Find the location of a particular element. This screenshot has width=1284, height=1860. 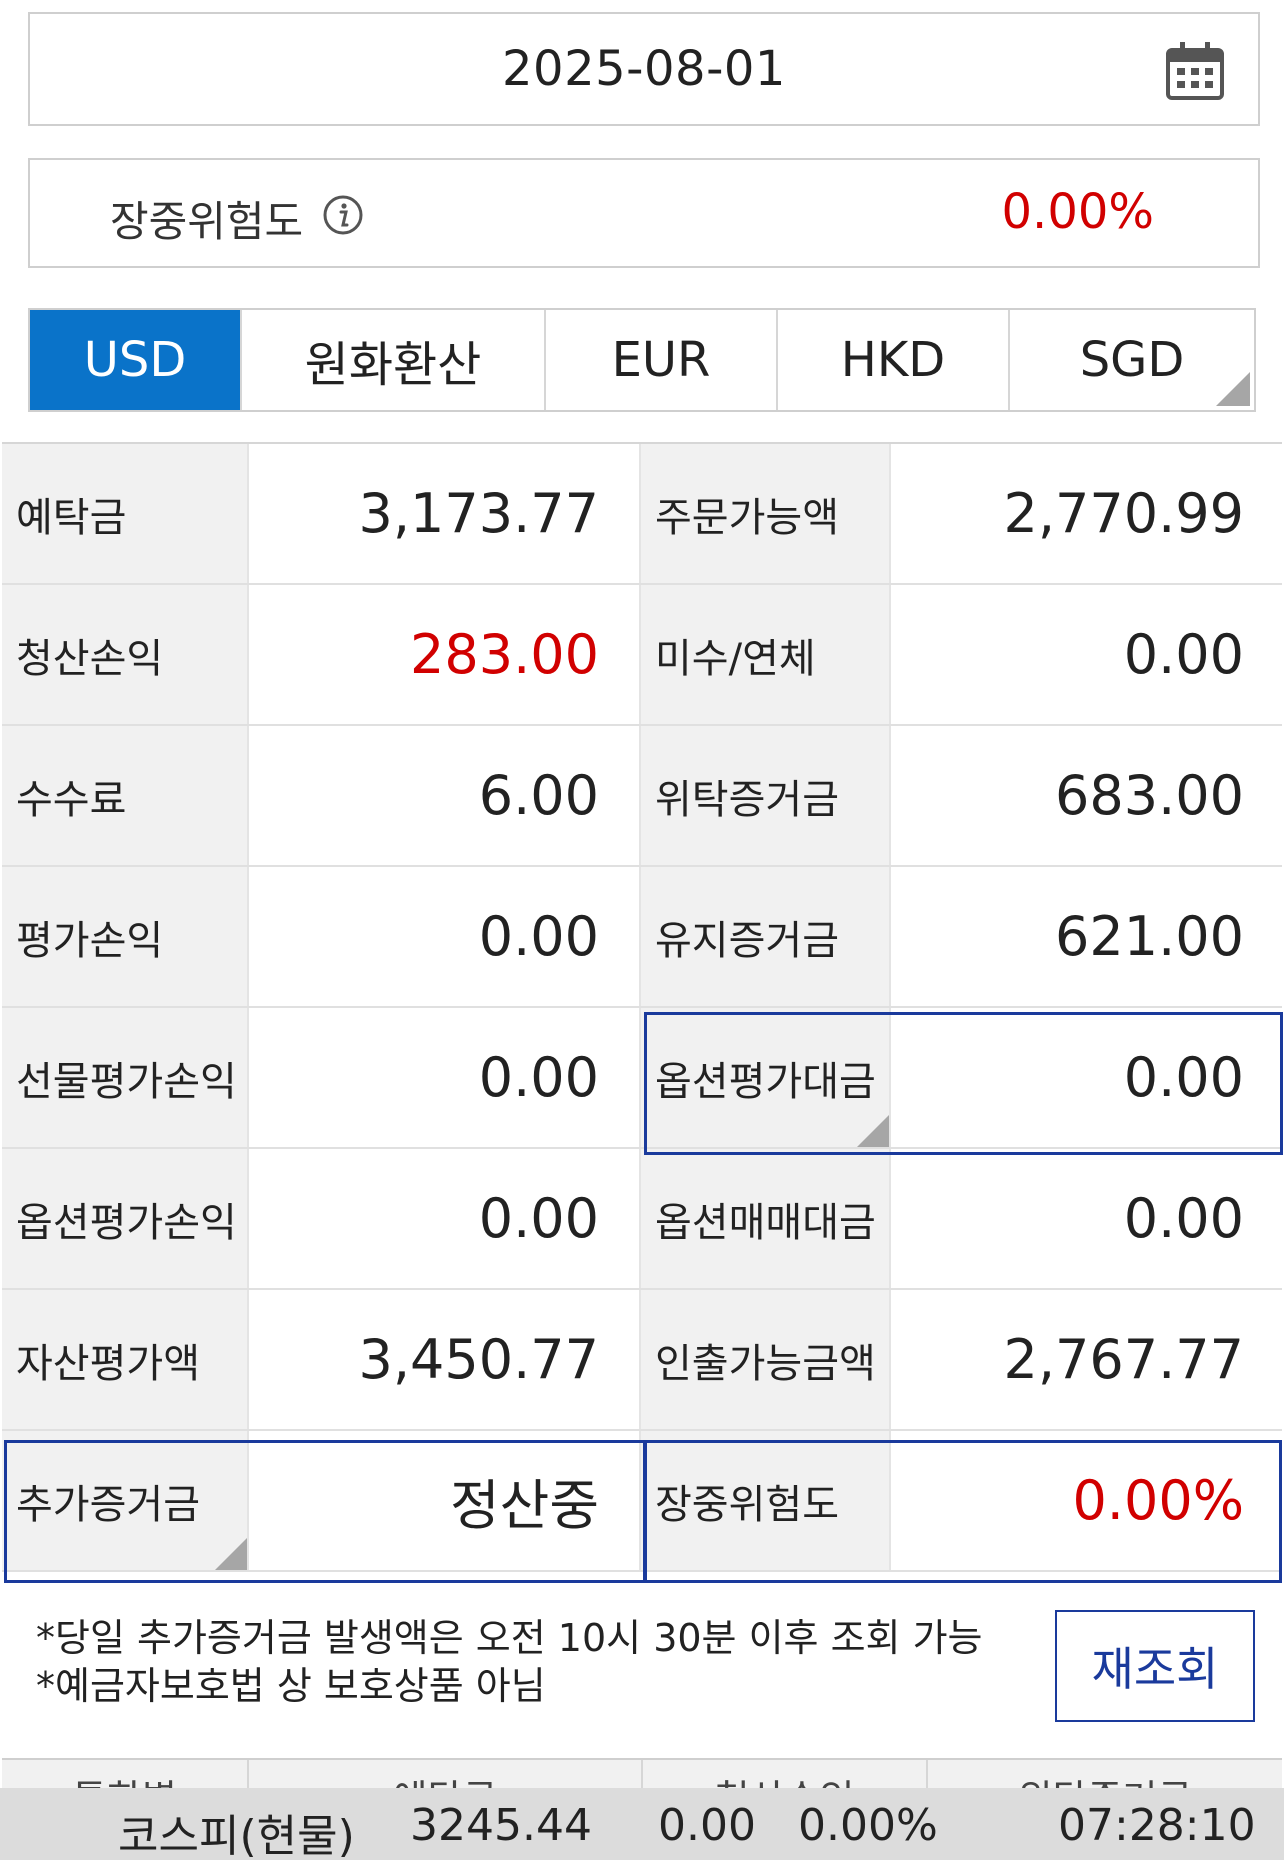

market-ticker-bar: 코스피(현물) 3245.44 0.00 0.00% 07:28:10 is located at coordinates (642, 1824).